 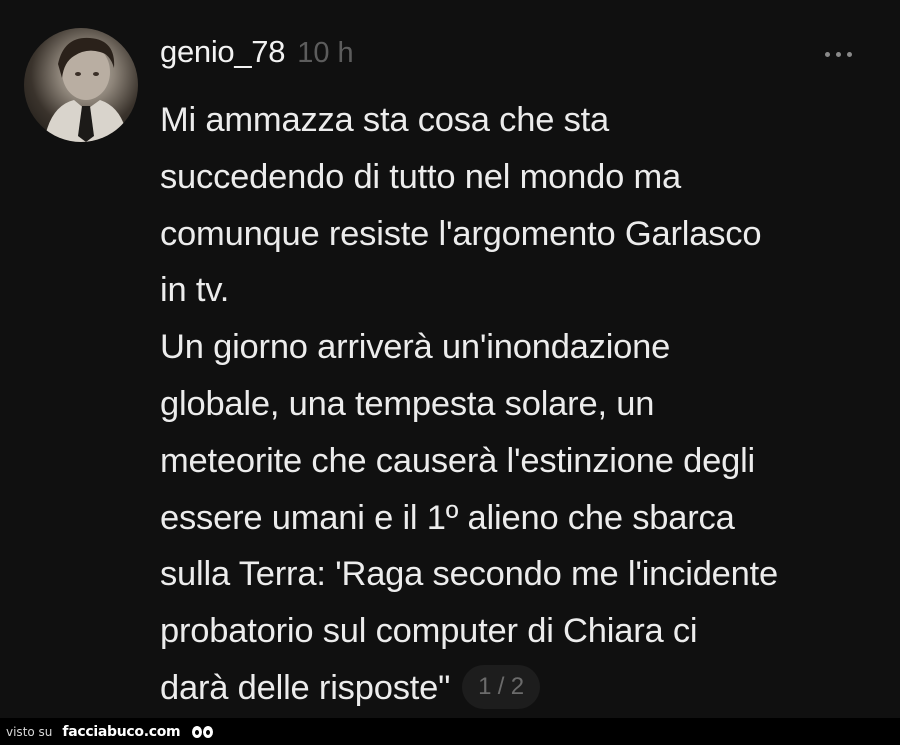 What do you see at coordinates (385, 120) in the screenshot?
I see `text-line: Mi ammazza sta cosa che sta` at bounding box center [385, 120].